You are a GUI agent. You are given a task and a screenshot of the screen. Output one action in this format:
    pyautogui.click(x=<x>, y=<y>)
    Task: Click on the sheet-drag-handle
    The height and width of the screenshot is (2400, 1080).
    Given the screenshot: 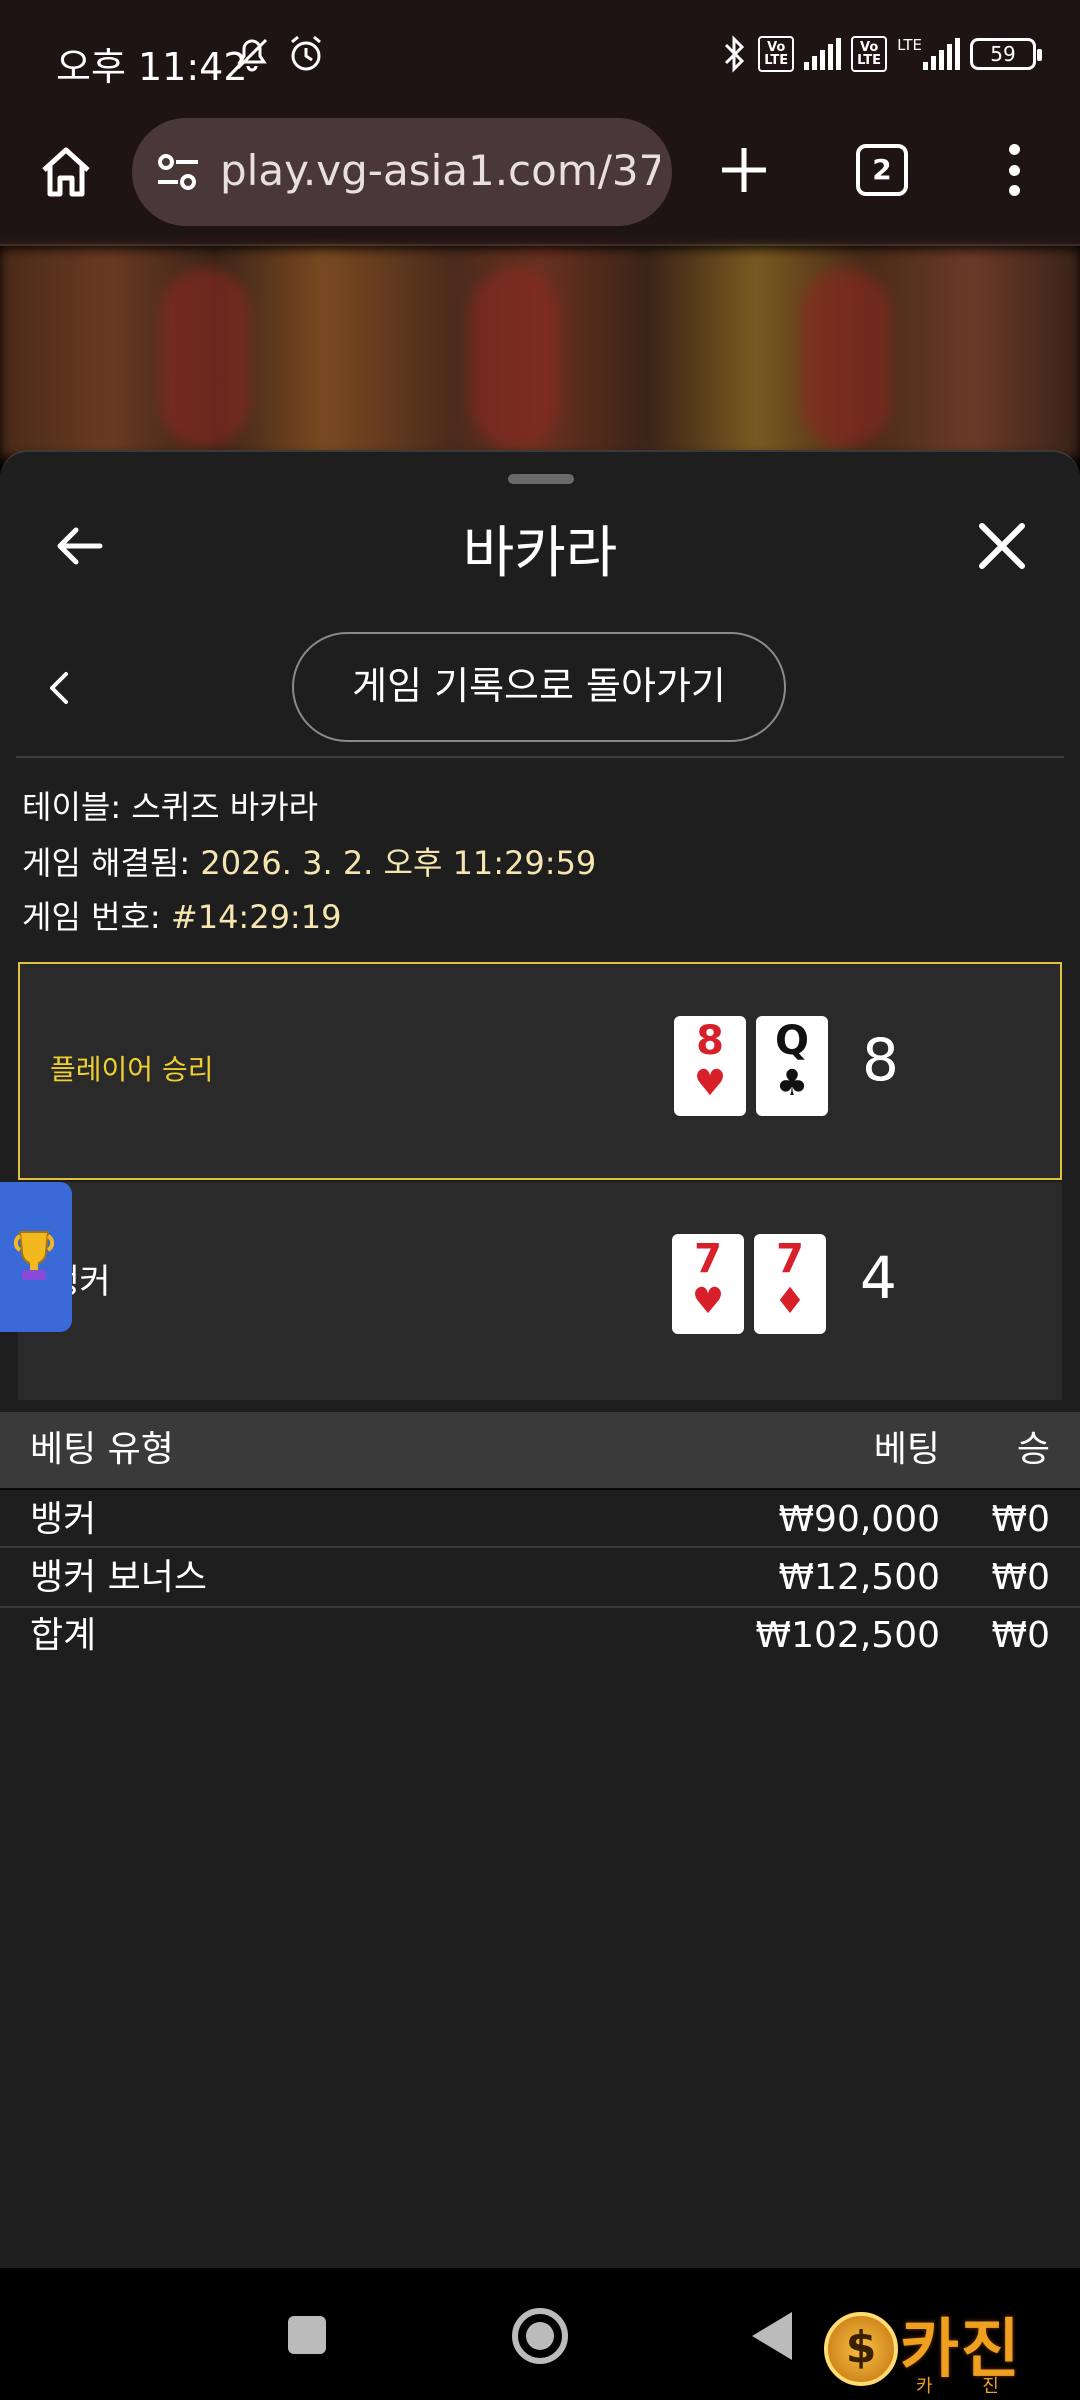 What is the action you would take?
    pyautogui.click(x=541, y=479)
    